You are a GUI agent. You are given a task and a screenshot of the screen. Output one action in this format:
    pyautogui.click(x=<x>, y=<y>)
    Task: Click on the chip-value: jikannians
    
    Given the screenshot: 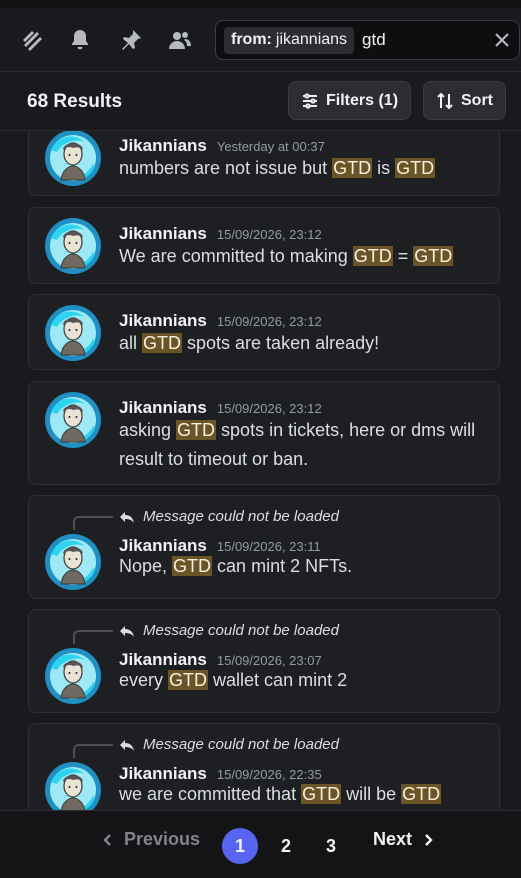 What is the action you would take?
    pyautogui.click(x=311, y=39)
    